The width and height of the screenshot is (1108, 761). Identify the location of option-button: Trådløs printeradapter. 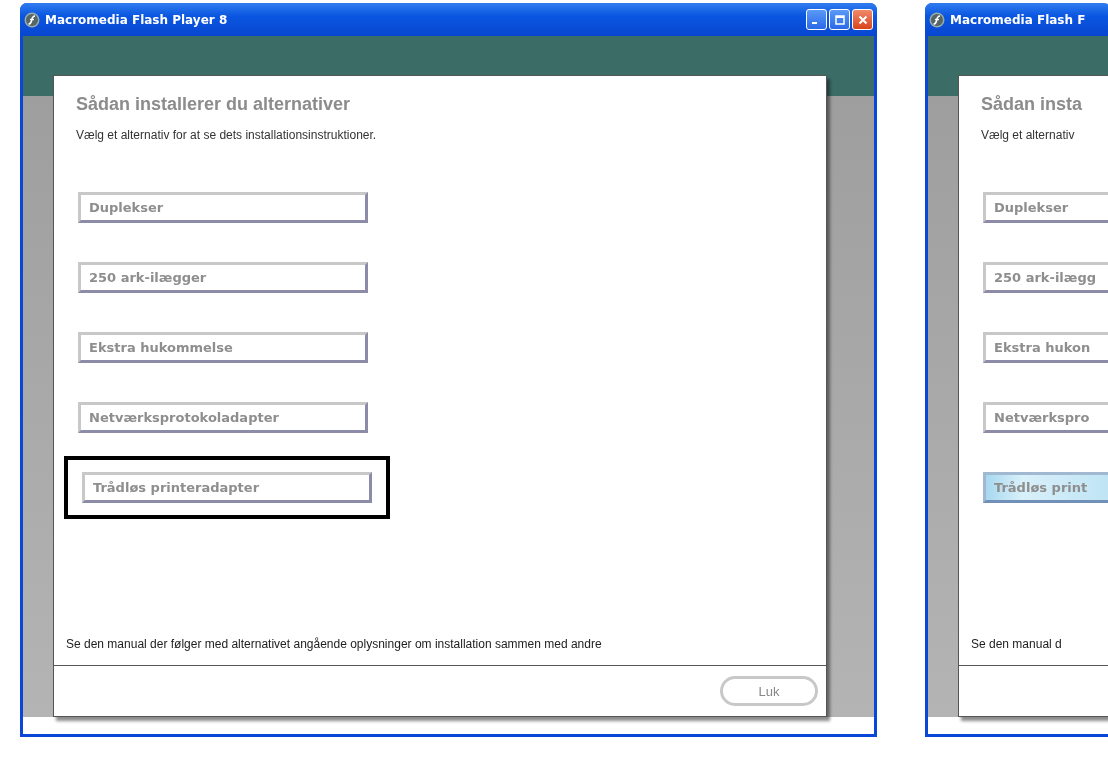
(227, 487).